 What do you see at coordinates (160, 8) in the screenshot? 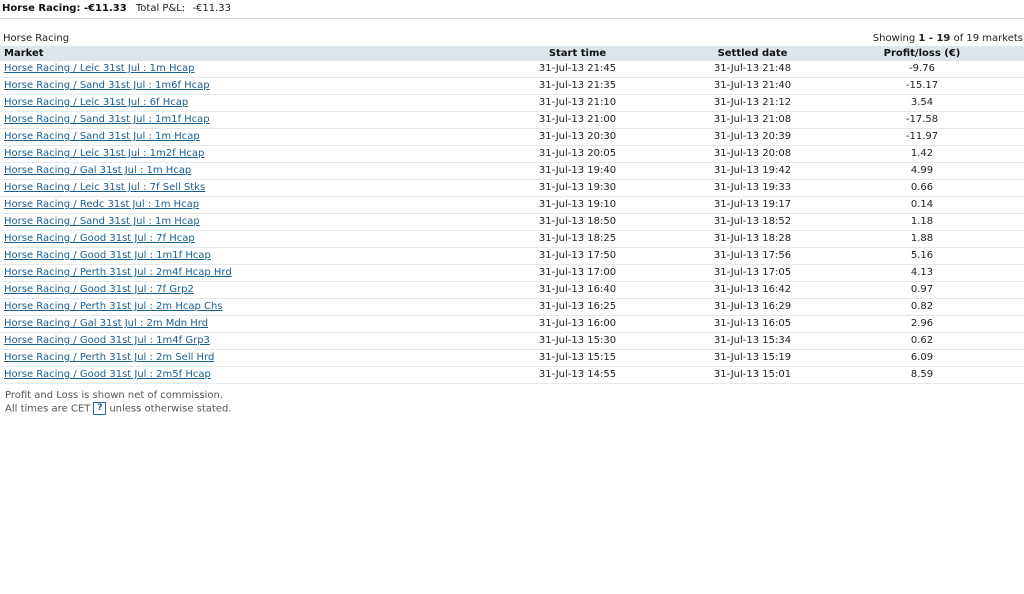
I see `total-pl-label: Total P&L:` at bounding box center [160, 8].